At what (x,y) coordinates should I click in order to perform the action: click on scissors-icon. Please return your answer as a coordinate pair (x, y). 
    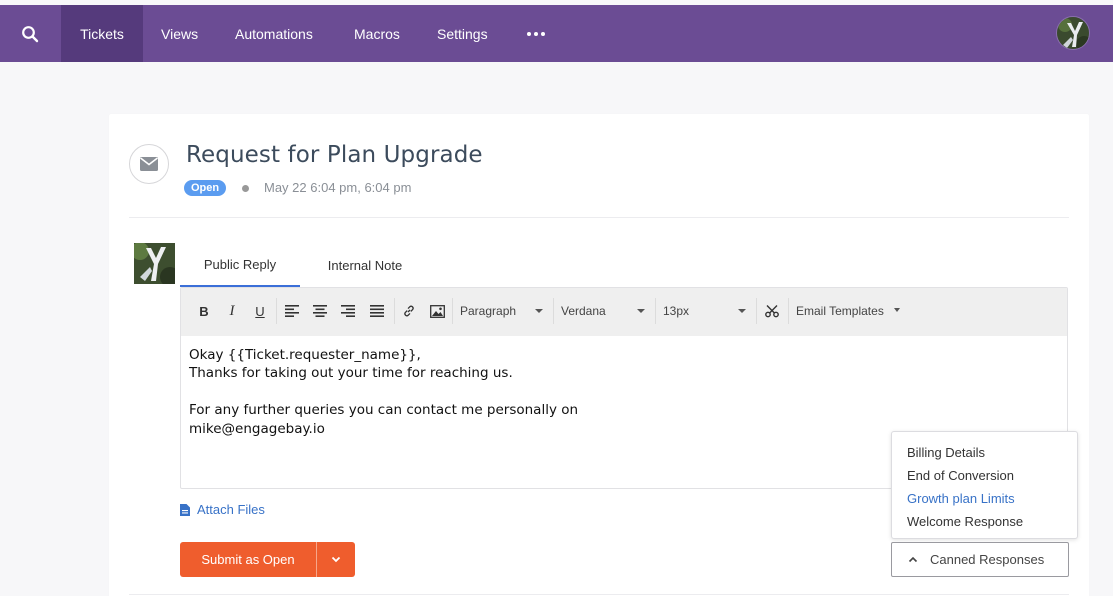
    Looking at the image, I should click on (772, 311).